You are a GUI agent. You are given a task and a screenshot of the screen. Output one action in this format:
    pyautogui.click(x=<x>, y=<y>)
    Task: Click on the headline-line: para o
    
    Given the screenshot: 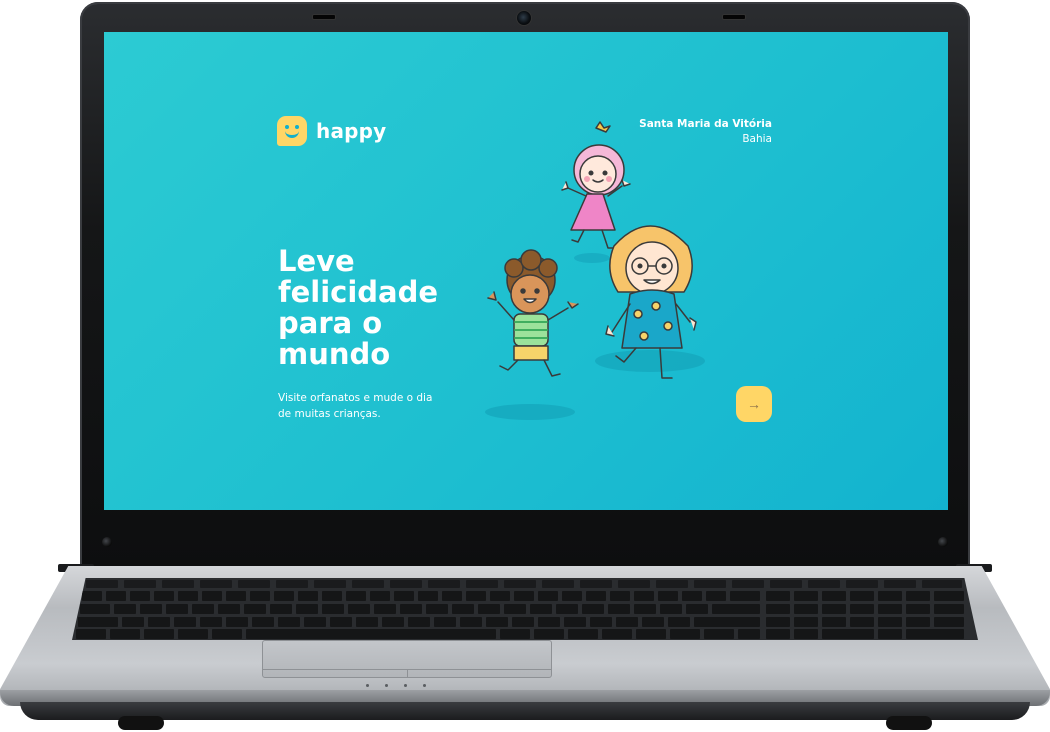 What is the action you would take?
    pyautogui.click(x=330, y=323)
    